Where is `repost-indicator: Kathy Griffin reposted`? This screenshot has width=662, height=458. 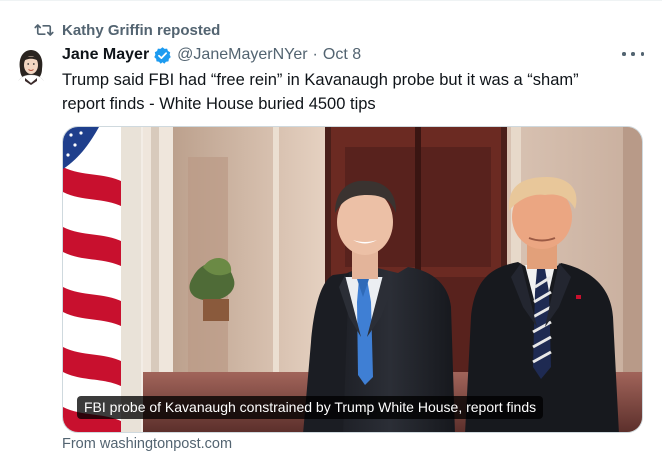
repost-indicator: Kathy Griffin reposted is located at coordinates (127, 30).